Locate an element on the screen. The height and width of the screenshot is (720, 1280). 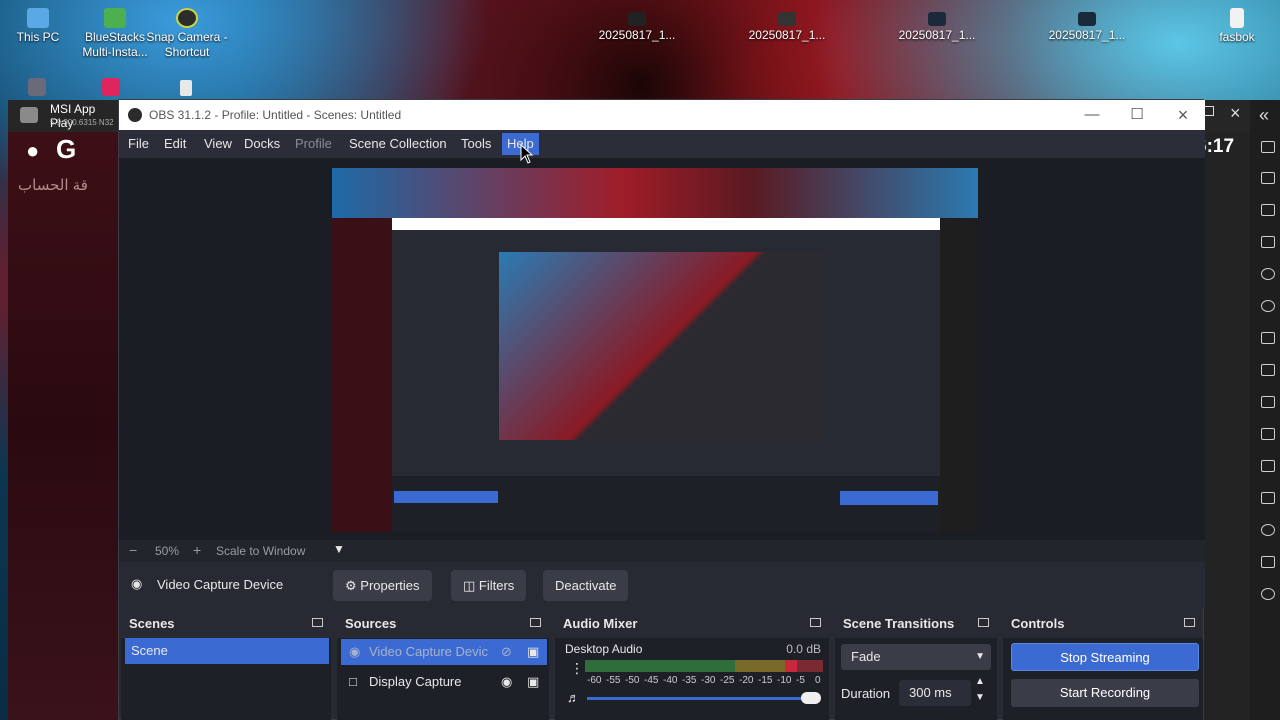
menu-view: View is located at coordinates (218, 144).